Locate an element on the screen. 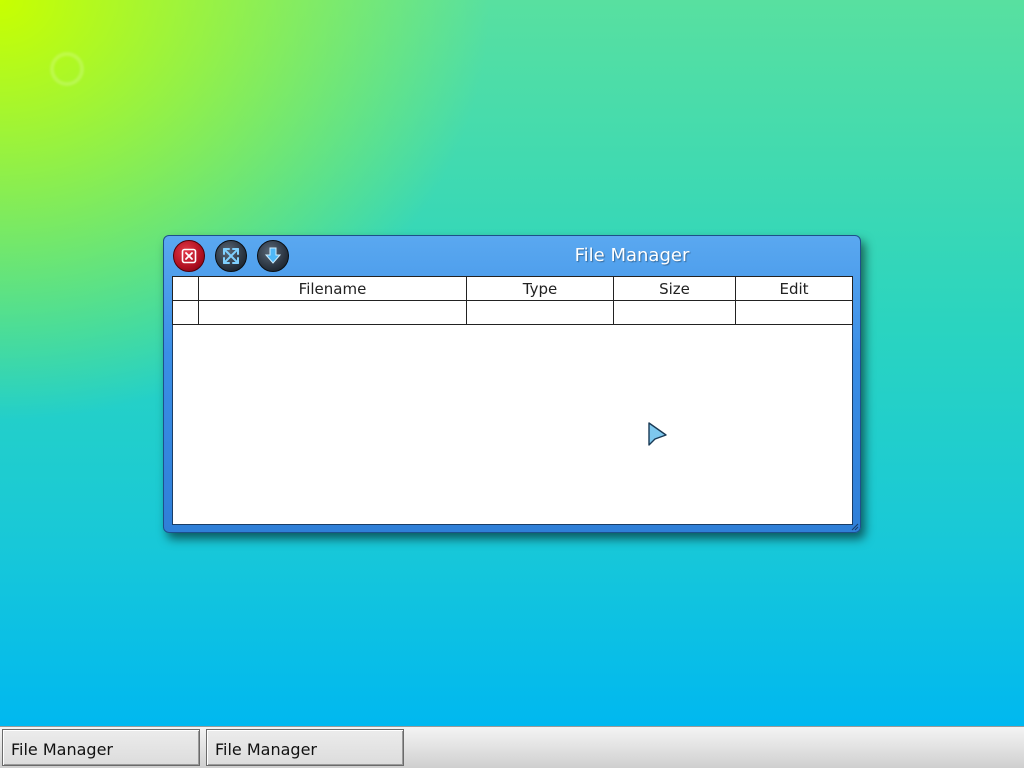 The height and width of the screenshot is (768, 1024). close-icon is located at coordinates (189, 256).